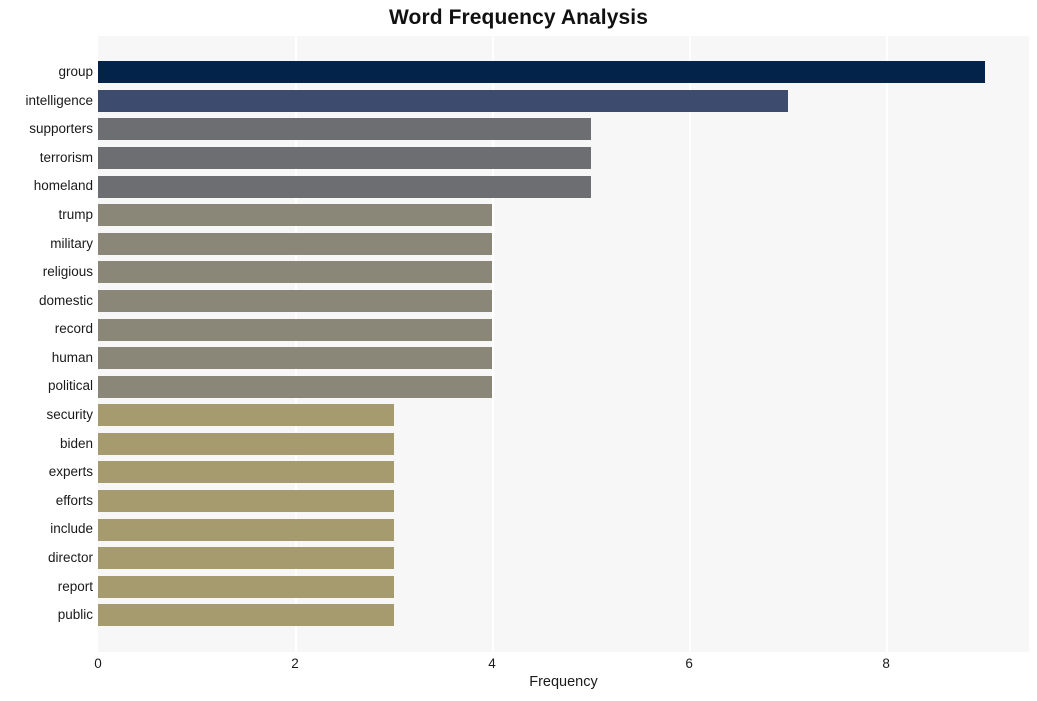  What do you see at coordinates (71, 529) in the screenshot?
I see `y-axis-tick-label: include` at bounding box center [71, 529].